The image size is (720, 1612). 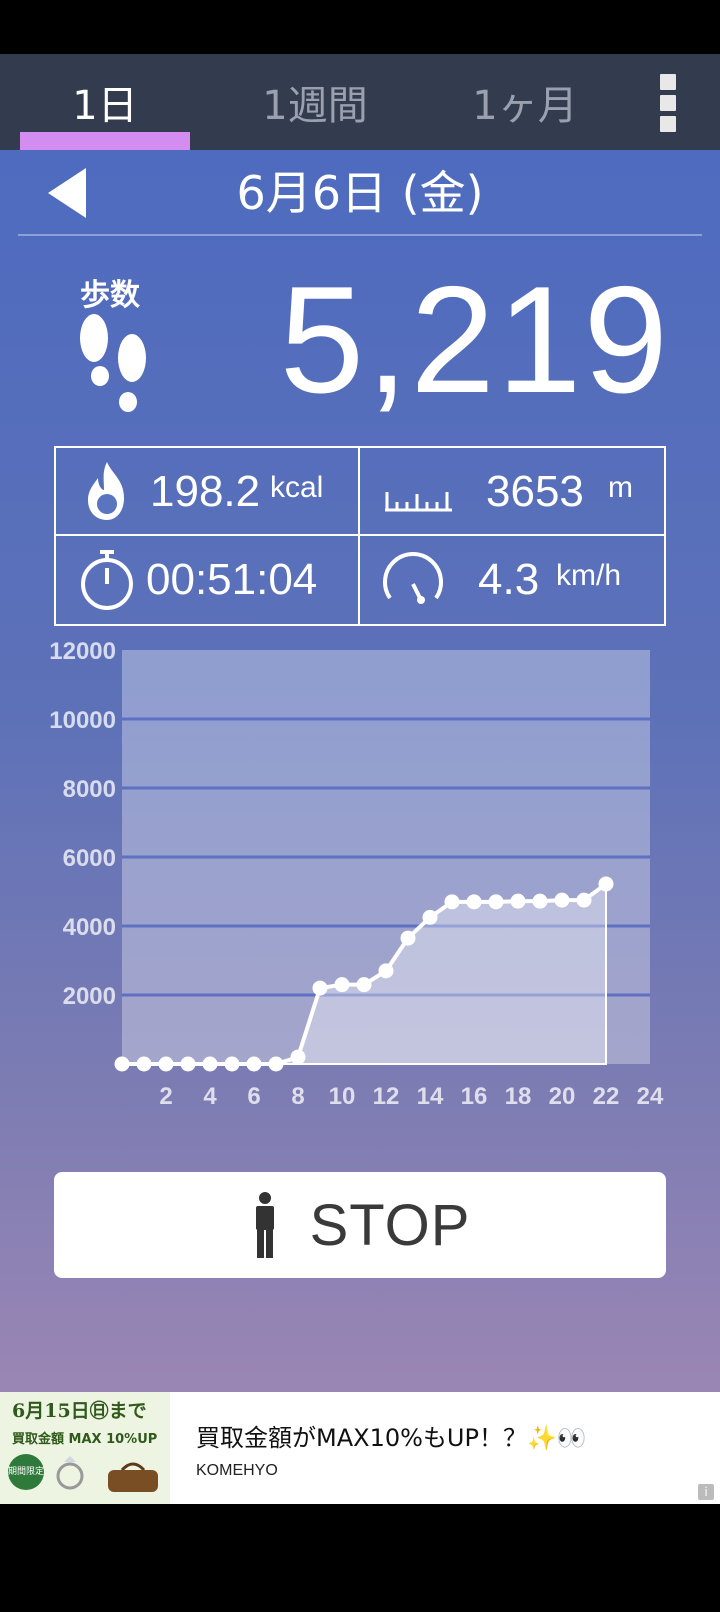 What do you see at coordinates (474, 340) in the screenshot?
I see `steps-count: 5,219` at bounding box center [474, 340].